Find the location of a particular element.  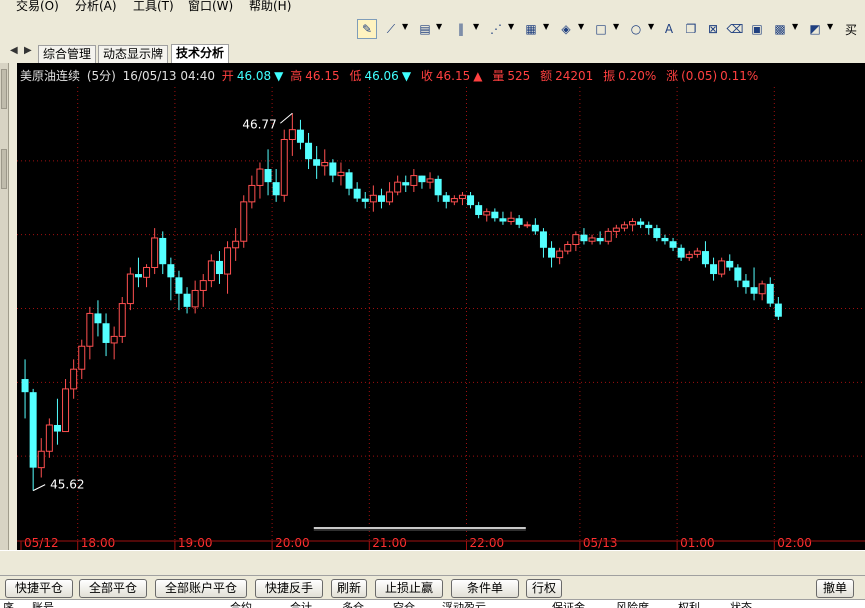

tab-dynamic-board: 动态显示牌 is located at coordinates (133, 54).